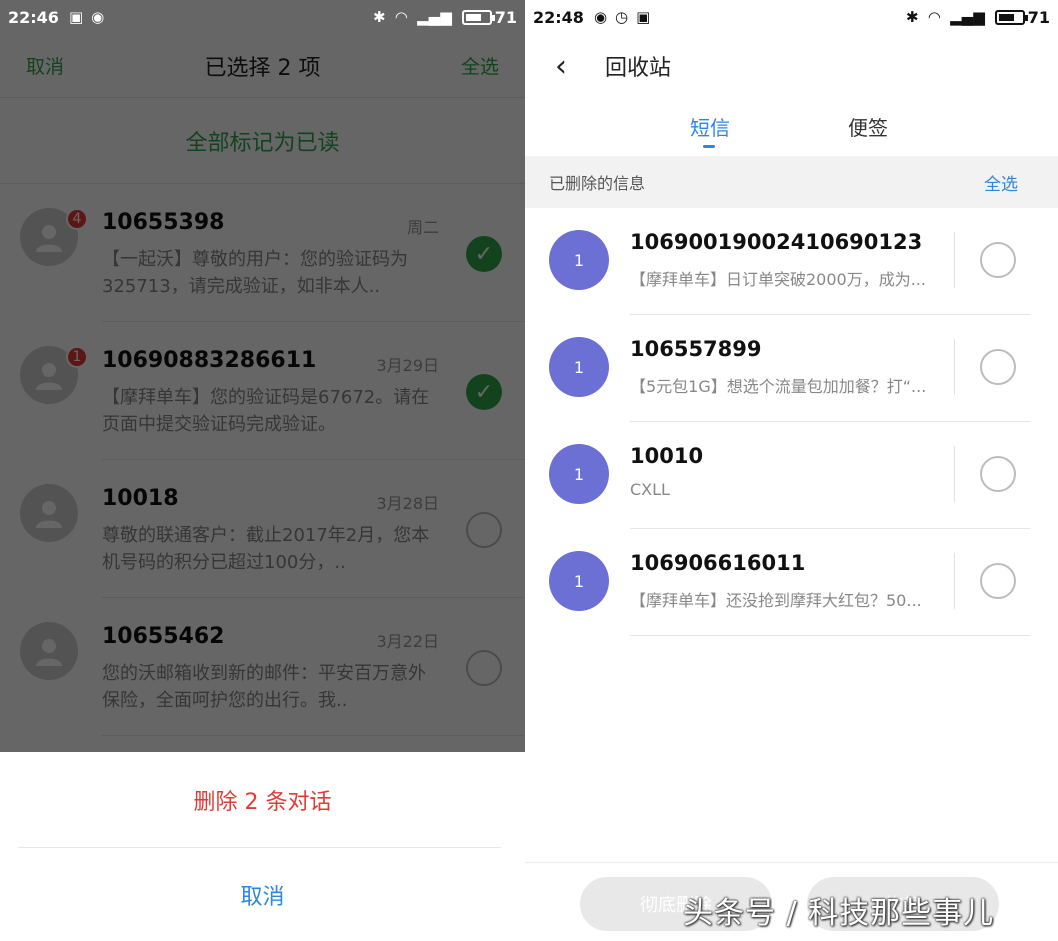 This screenshot has height=941, width=1058. I want to click on page-title: 回收站, so click(638, 68).